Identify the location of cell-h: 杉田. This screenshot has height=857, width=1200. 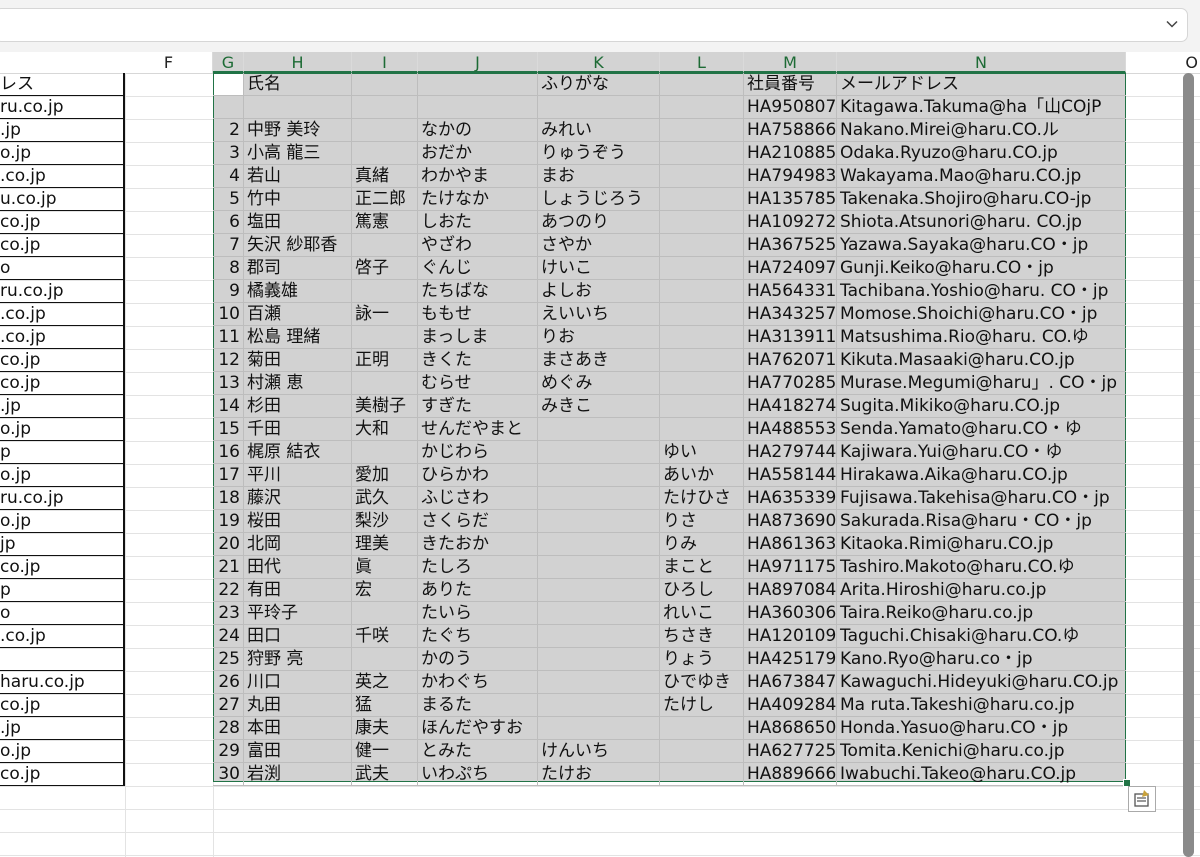
(298, 406).